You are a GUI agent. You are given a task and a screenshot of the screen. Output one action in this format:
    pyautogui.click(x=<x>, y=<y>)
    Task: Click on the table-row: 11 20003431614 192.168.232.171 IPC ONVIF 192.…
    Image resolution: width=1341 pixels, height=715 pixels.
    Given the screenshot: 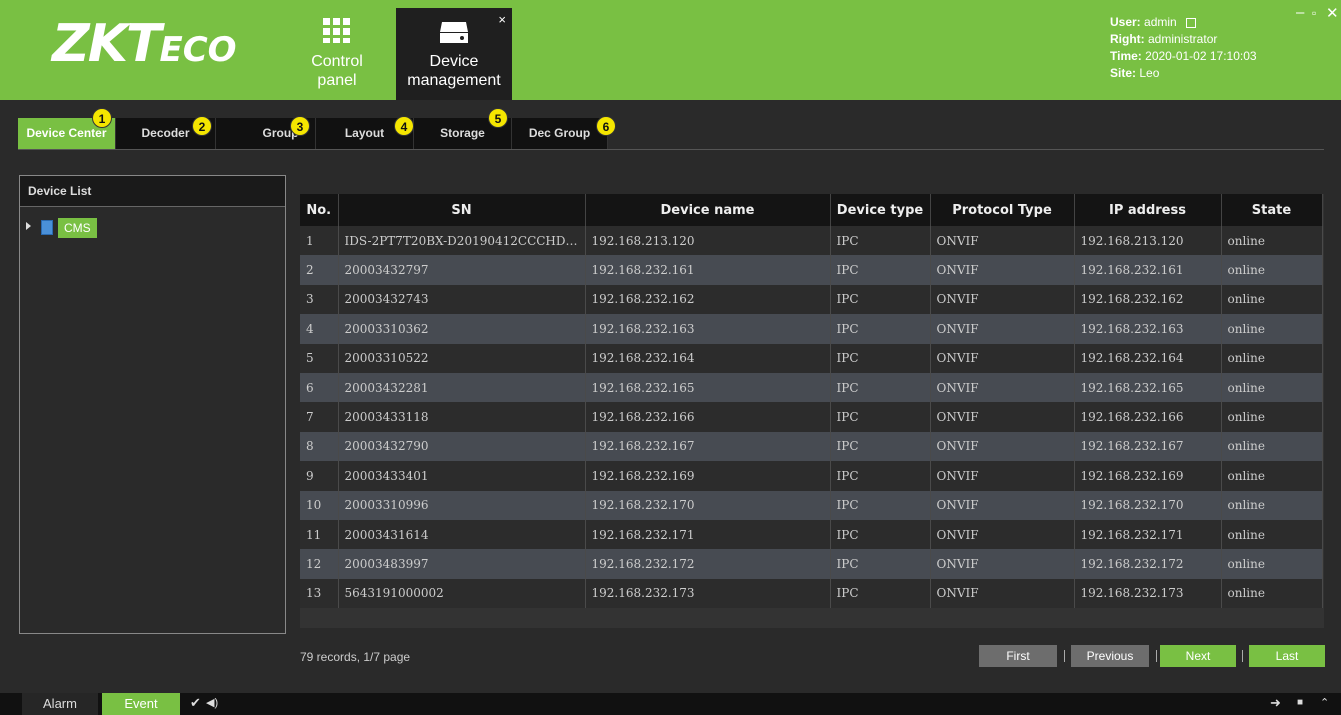 What is the action you would take?
    pyautogui.click(x=811, y=534)
    